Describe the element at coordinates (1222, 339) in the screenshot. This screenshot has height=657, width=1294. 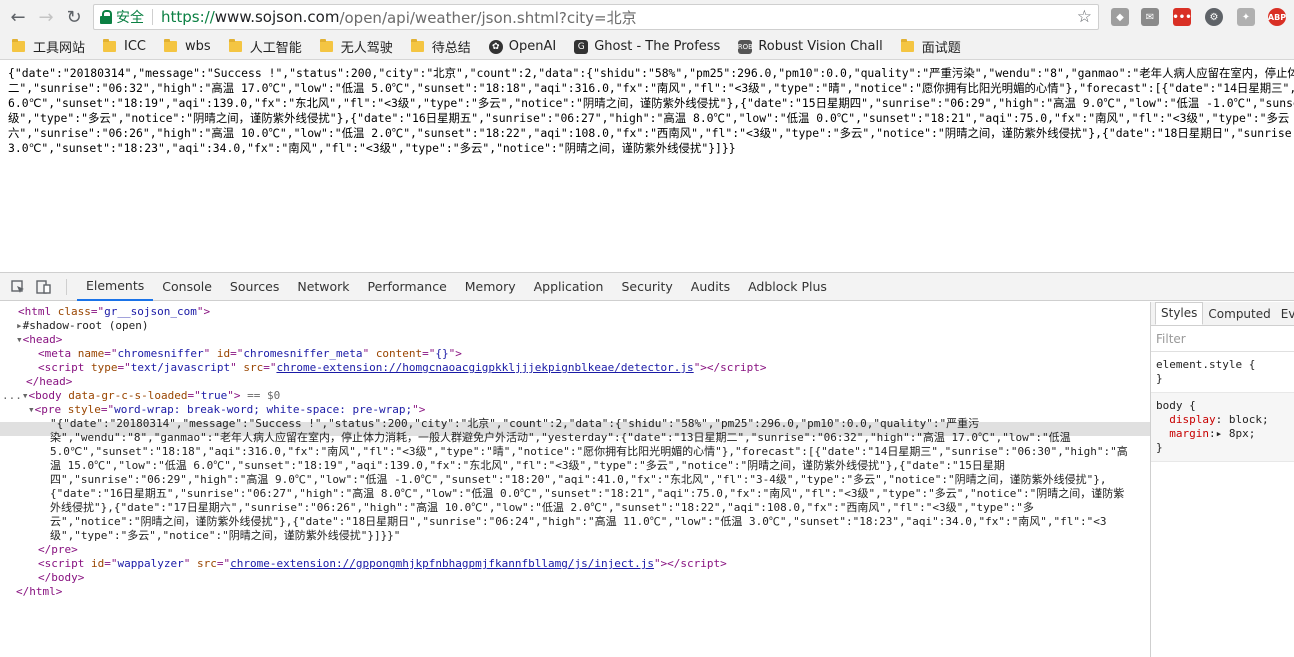
I see `styles-filter-input: Filter` at that location.